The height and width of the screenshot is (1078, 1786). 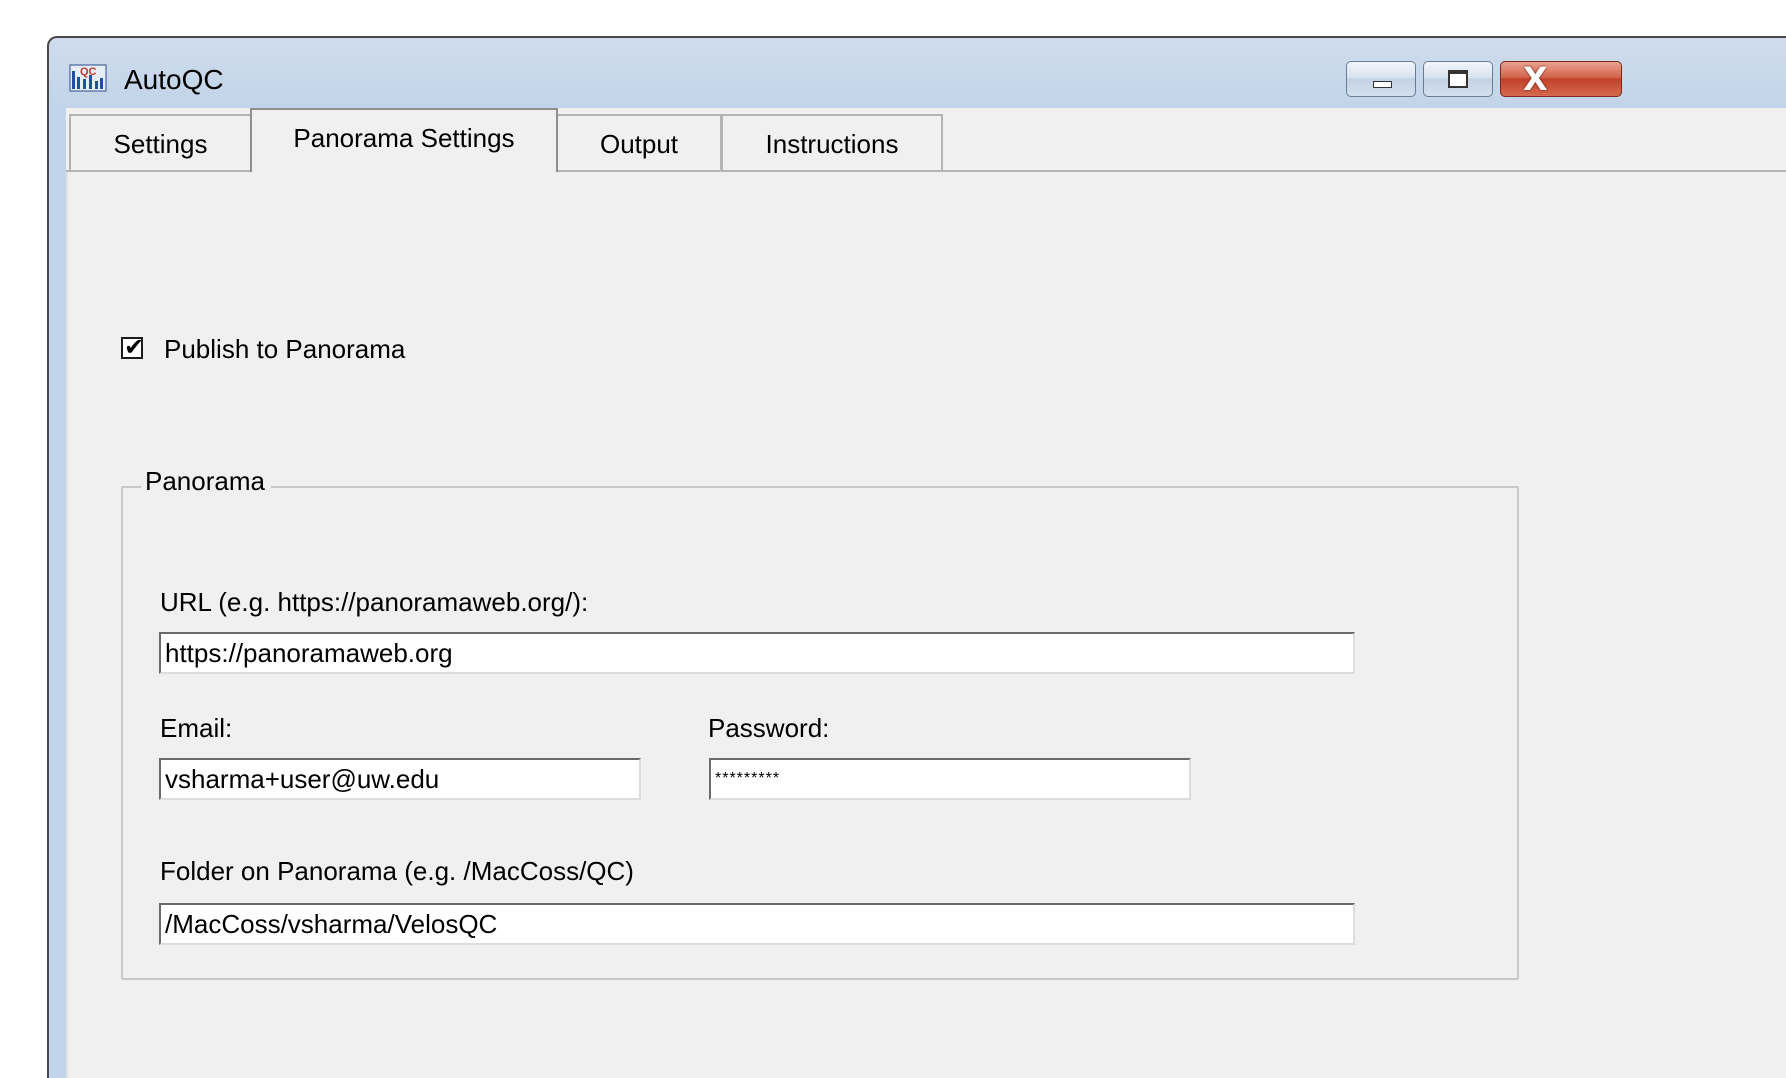 What do you see at coordinates (769, 728) in the screenshot?
I see `password-label: Password:` at bounding box center [769, 728].